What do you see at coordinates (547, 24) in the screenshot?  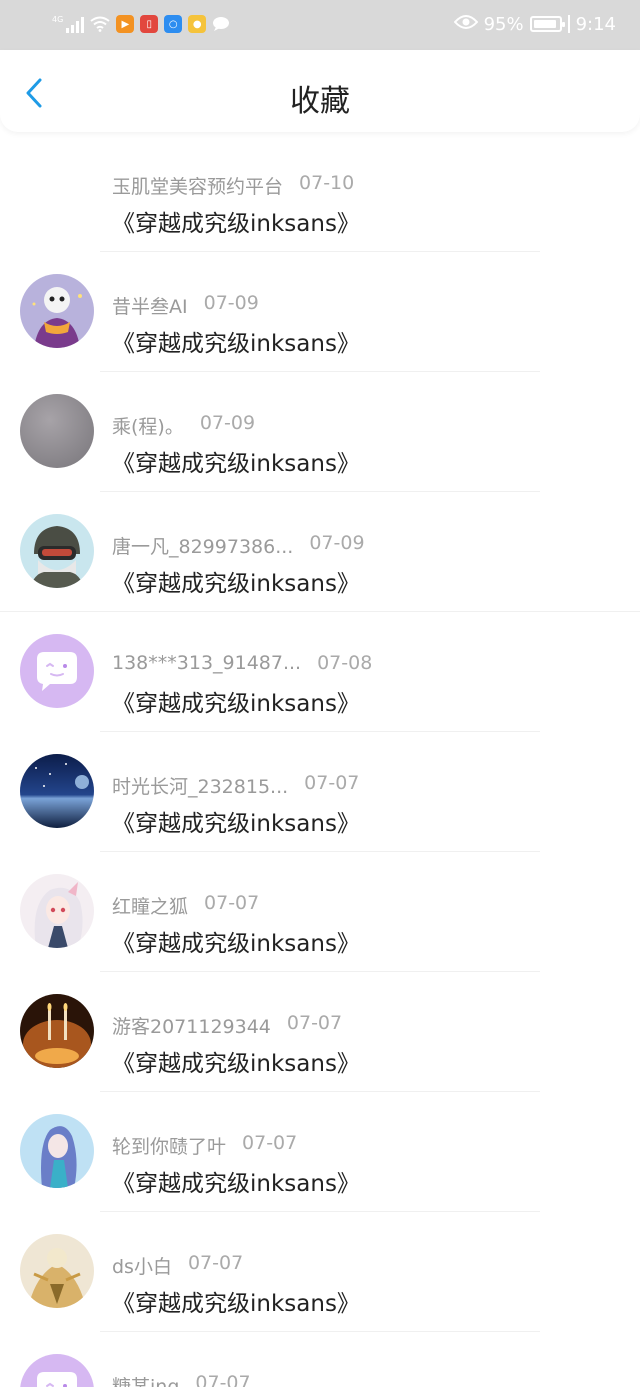 I see `battery-icon` at bounding box center [547, 24].